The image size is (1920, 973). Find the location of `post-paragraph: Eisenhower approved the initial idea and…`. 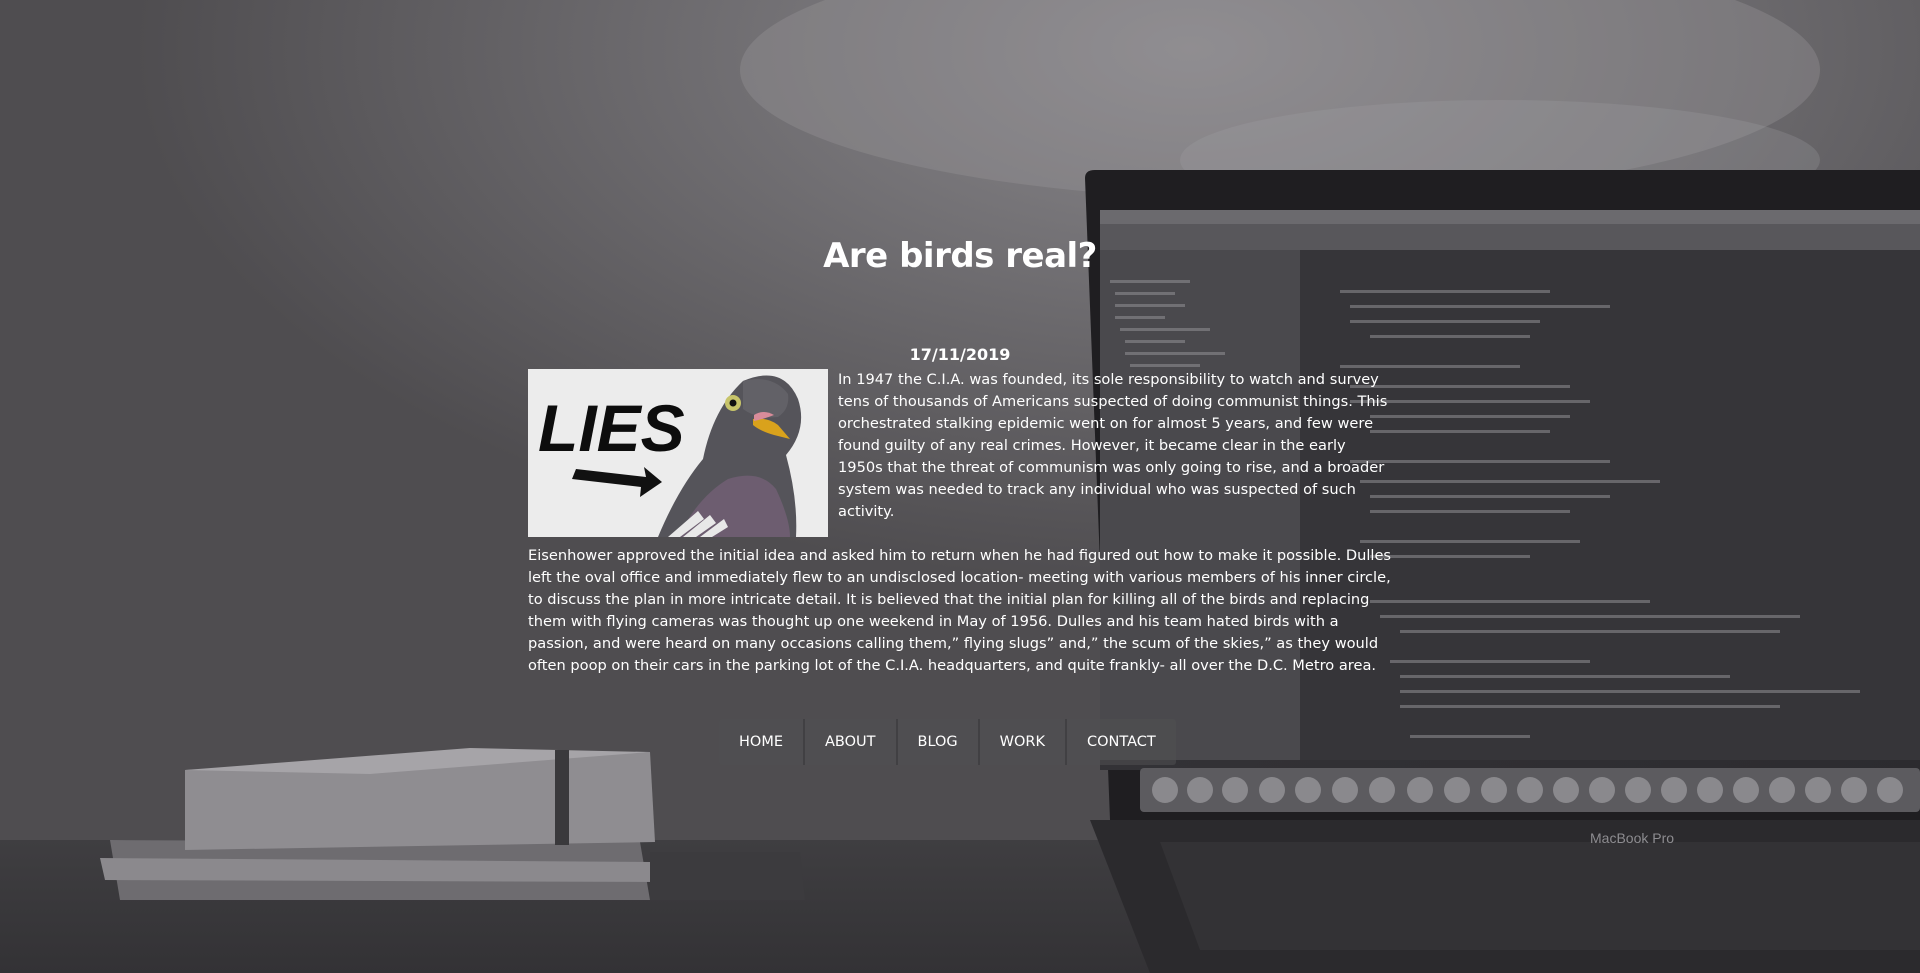

post-paragraph: Eisenhower approved the initial idea and… is located at coordinates (960, 610).